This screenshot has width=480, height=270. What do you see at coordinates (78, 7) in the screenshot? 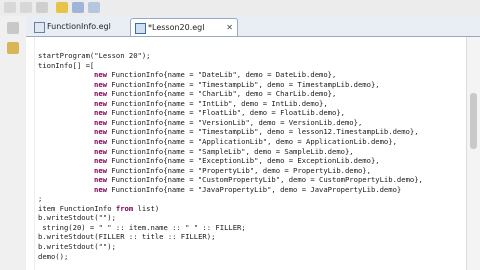
I see `next-annotation-icon` at bounding box center [78, 7].